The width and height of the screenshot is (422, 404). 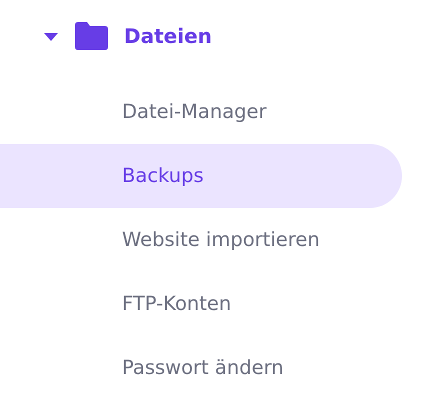 What do you see at coordinates (51, 37) in the screenshot?
I see `caret-icon` at bounding box center [51, 37].